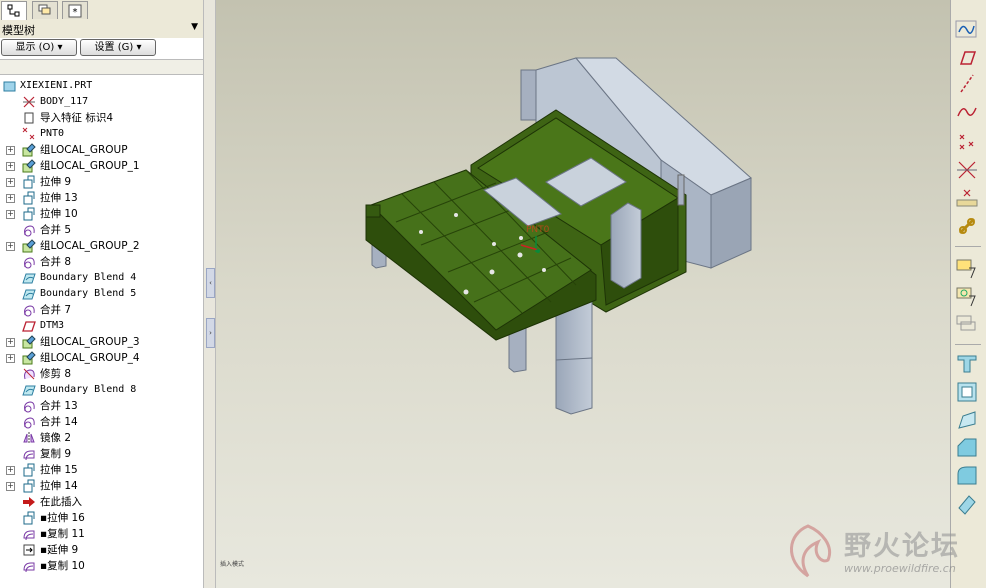 Image resolution: width=986 pixels, height=588 pixels. I want to click on collapse-left-icon: ‹, so click(210, 283).